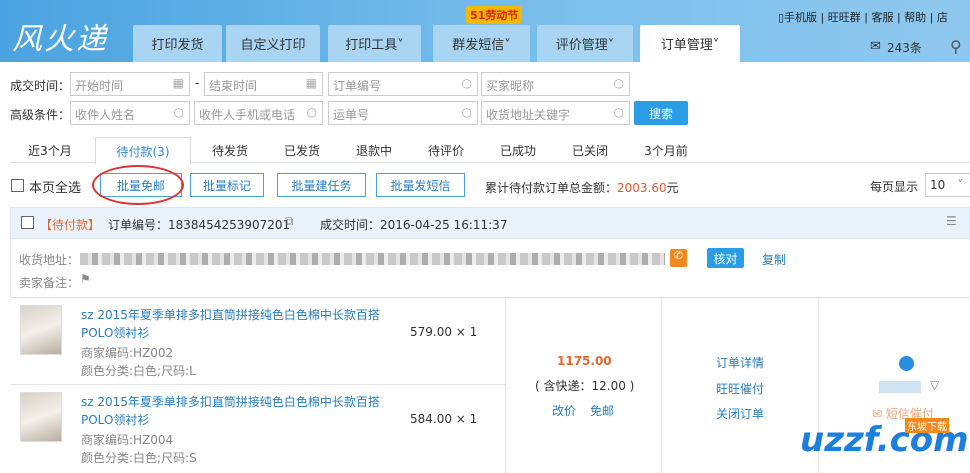 This screenshot has height=473, width=970. What do you see at coordinates (481, 43) in the screenshot?
I see `nav-bulk-sms: 群发短信˅` at bounding box center [481, 43].